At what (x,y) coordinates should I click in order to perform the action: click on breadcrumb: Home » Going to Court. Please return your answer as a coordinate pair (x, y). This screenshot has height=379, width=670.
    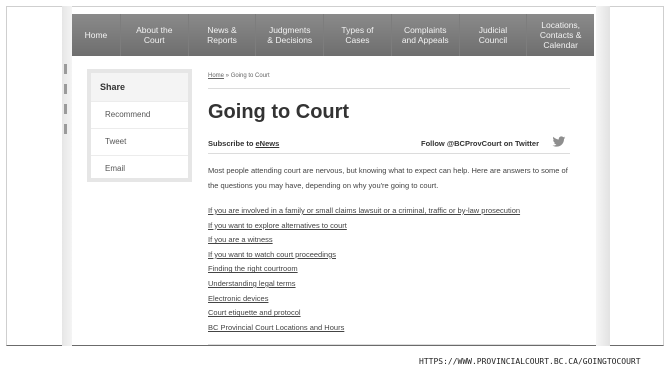
    Looking at the image, I should click on (239, 76).